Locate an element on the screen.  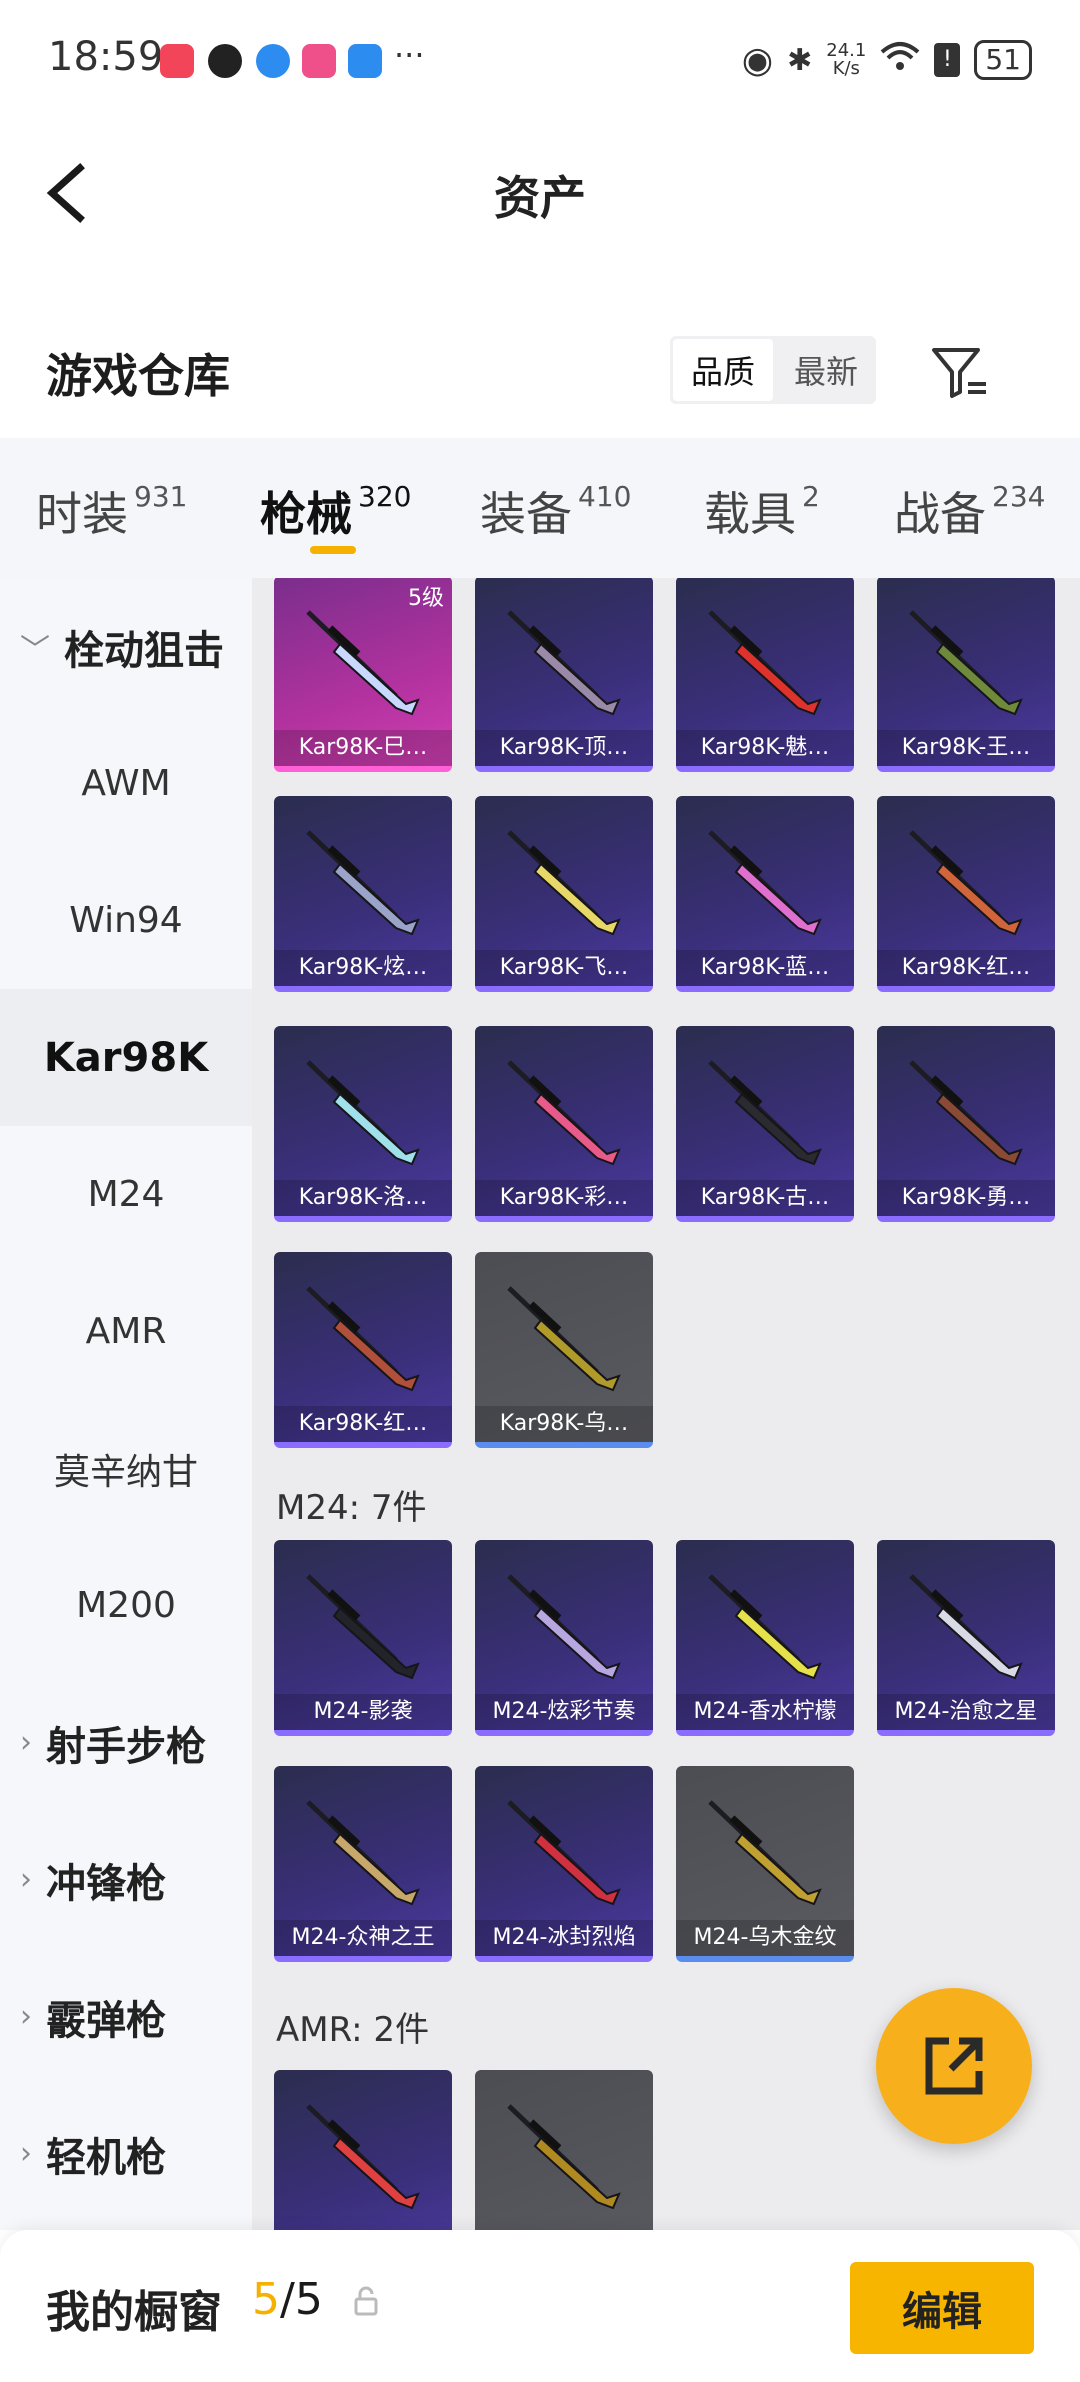
filter-icon is located at coordinates (960, 372).